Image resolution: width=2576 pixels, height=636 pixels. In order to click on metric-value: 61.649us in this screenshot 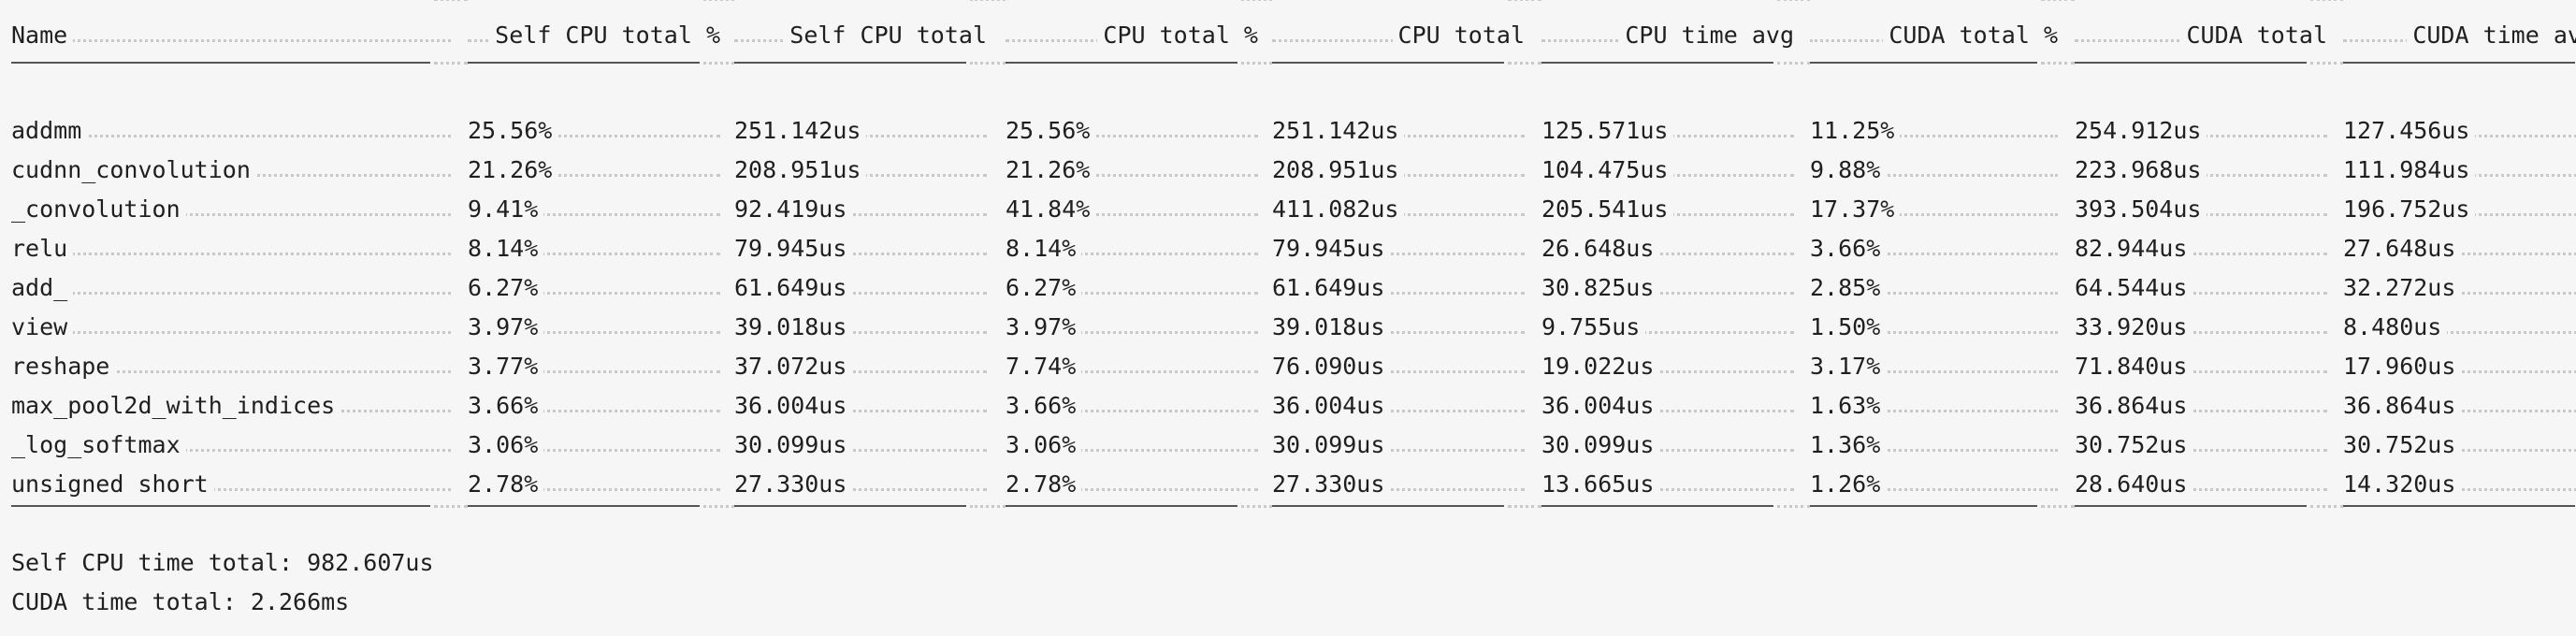, I will do `click(1331, 287)`.